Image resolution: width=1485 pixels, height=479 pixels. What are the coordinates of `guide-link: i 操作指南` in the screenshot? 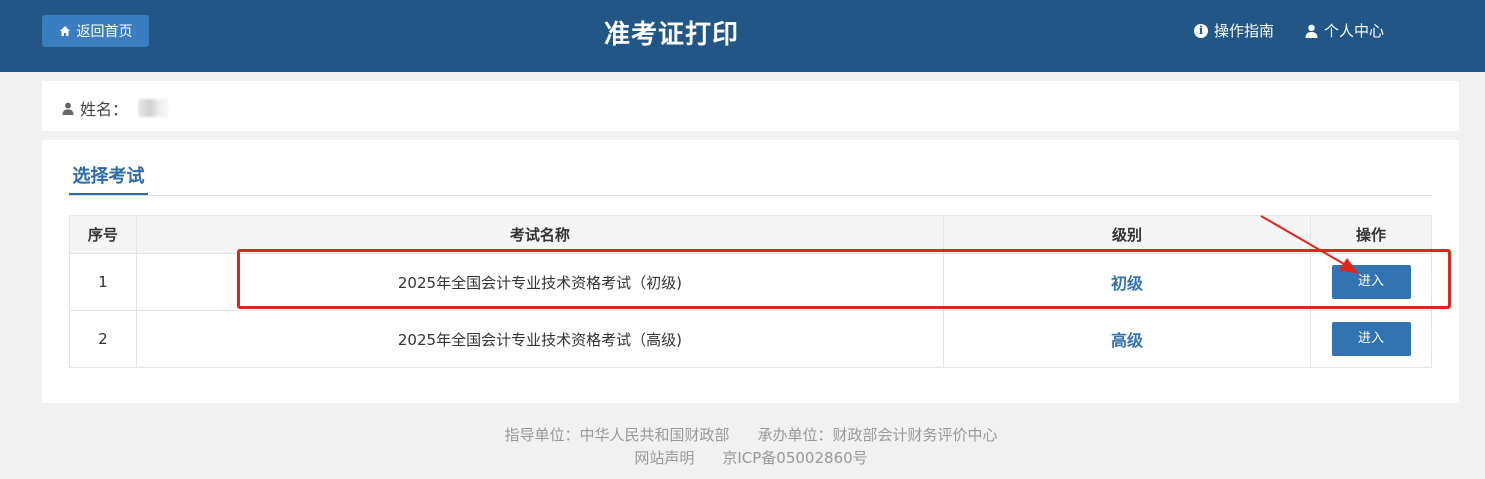 It's located at (1234, 30).